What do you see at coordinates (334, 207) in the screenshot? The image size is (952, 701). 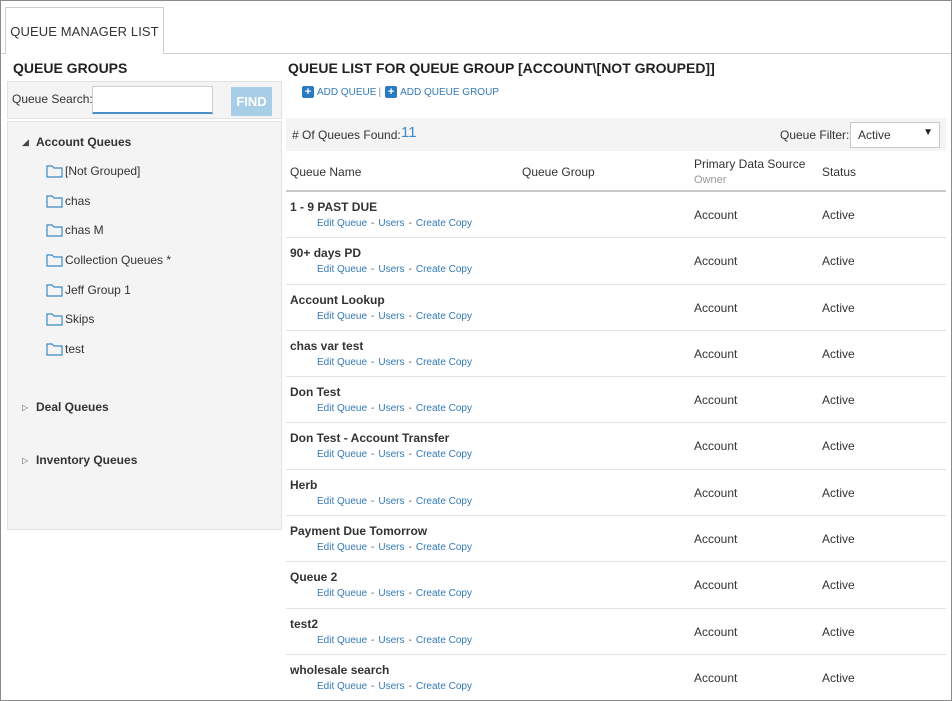 I see `queue-name: 1 - 9 PAST DUE` at bounding box center [334, 207].